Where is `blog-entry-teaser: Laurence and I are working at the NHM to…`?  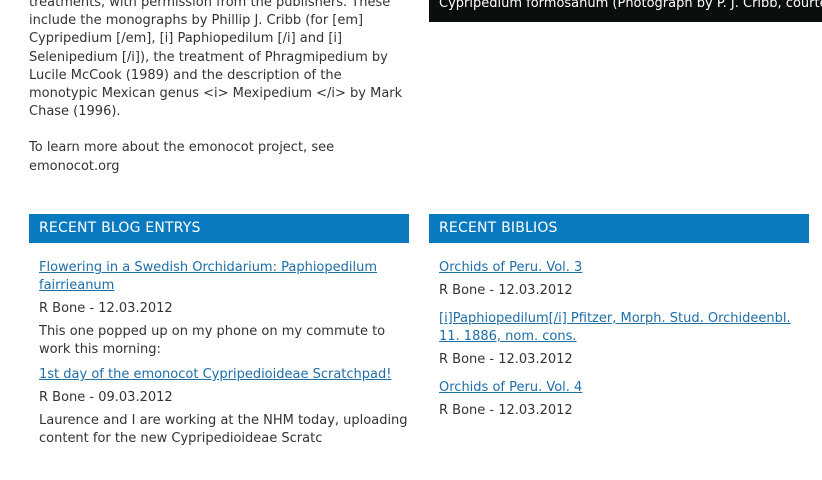
blog-entry-teaser: Laurence and I are working at the NHM to… is located at coordinates (223, 429).